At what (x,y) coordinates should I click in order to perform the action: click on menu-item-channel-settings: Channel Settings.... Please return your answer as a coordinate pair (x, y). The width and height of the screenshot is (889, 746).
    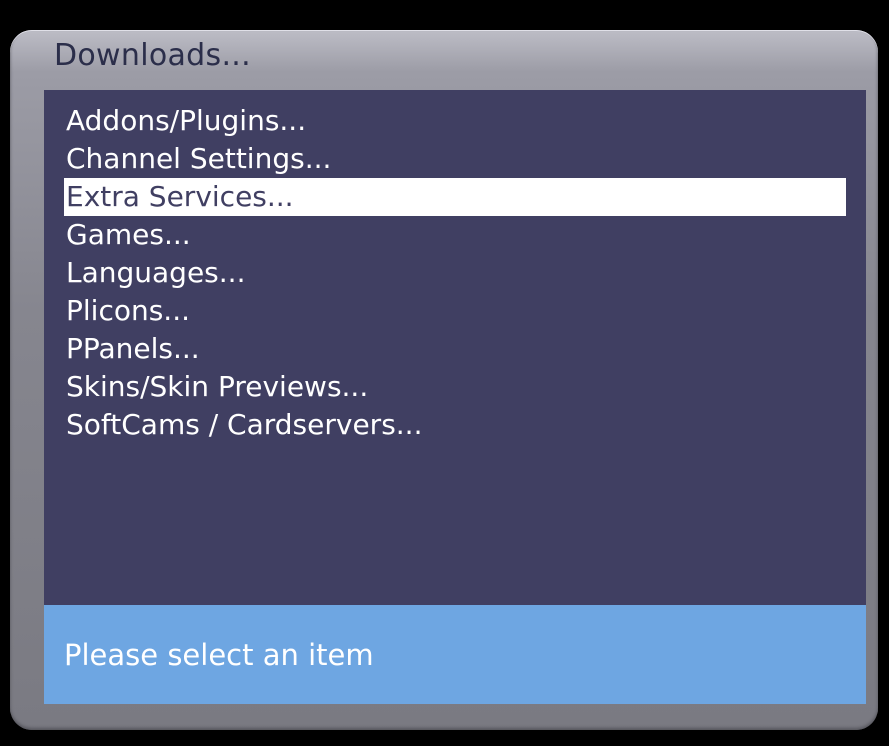
    Looking at the image, I should click on (455, 159).